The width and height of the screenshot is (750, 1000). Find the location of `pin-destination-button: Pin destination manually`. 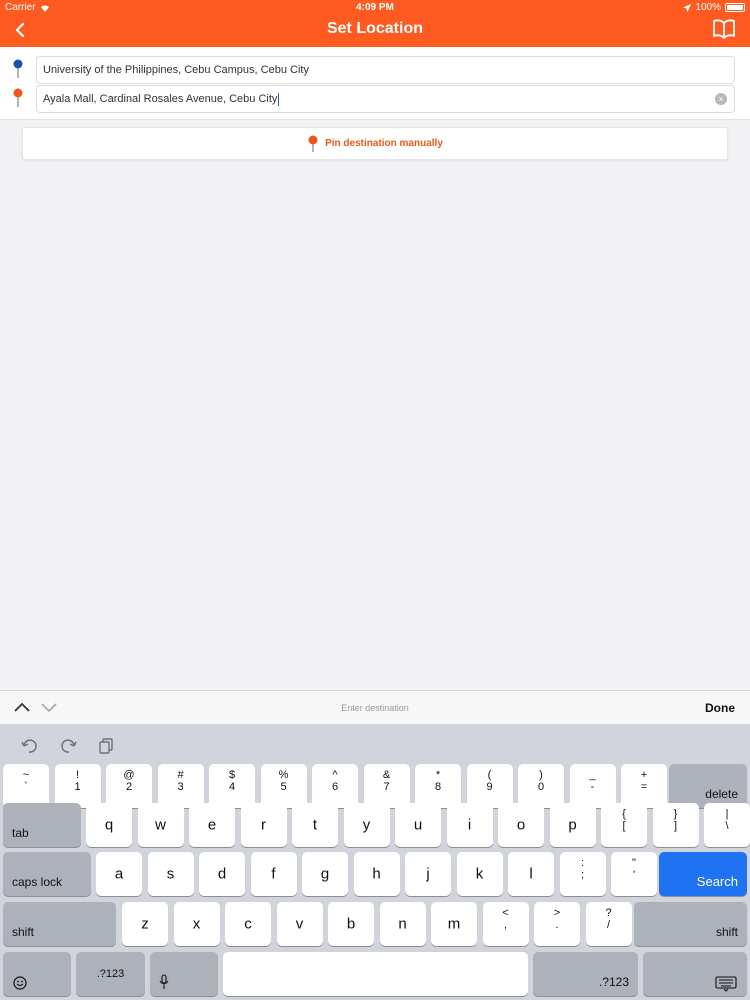

pin-destination-button: Pin destination manually is located at coordinates (375, 143).